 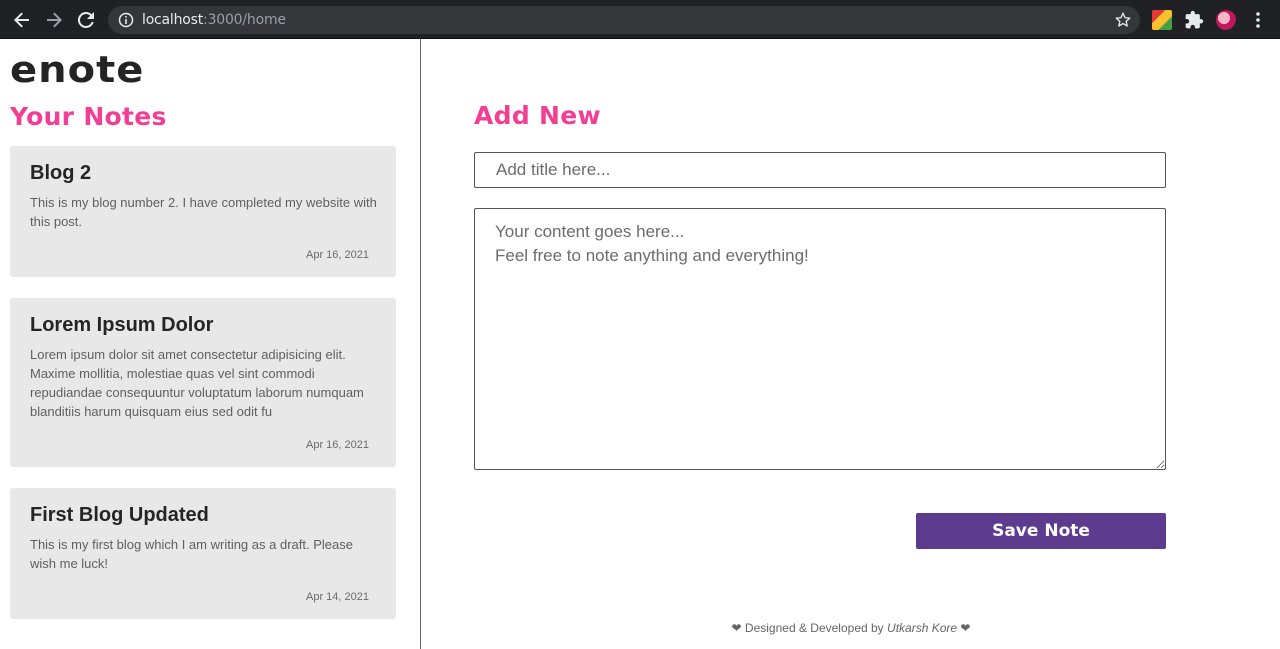 I want to click on note-title: First Blog Updated, so click(x=119, y=515).